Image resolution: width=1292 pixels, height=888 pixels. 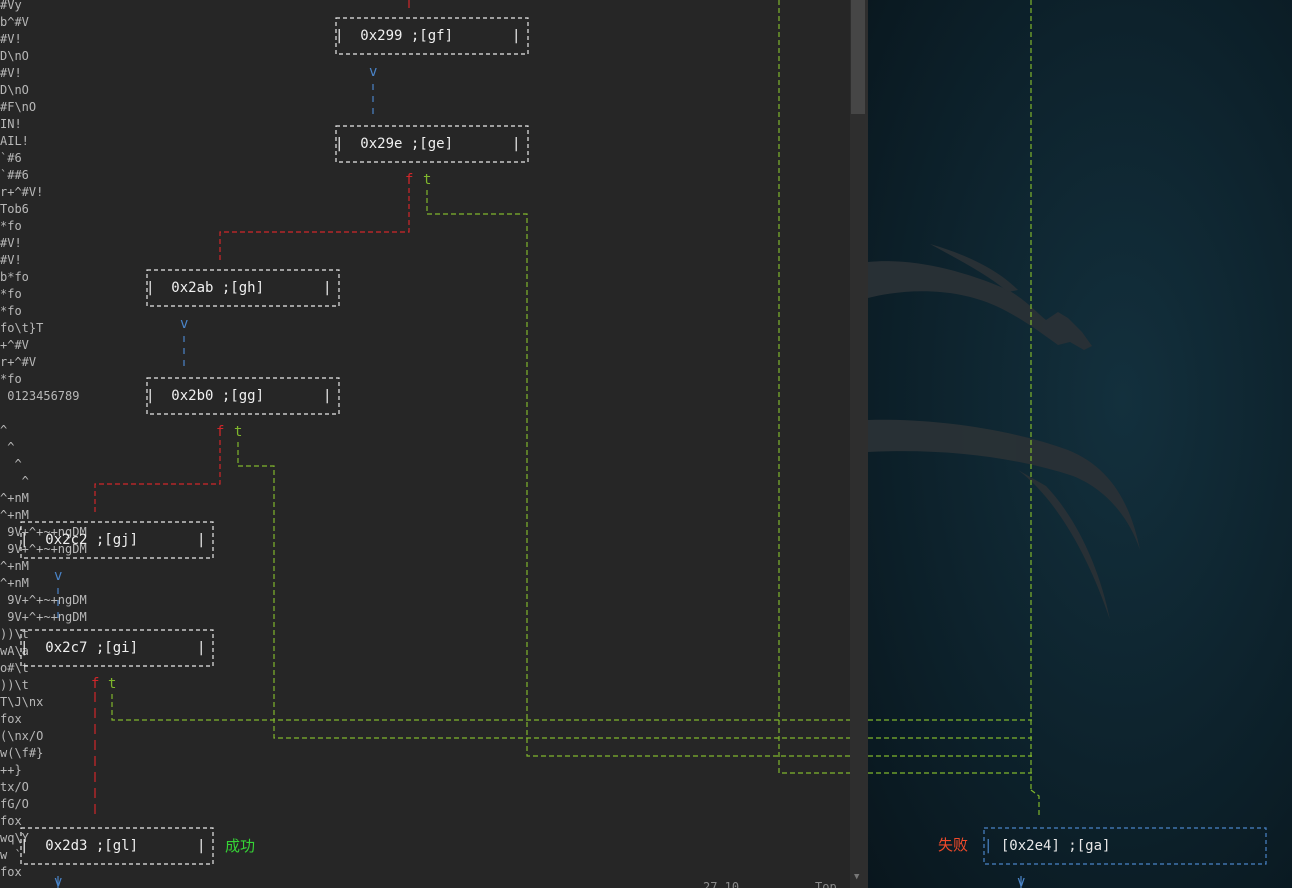 I want to click on node-0x2d3-label: 0x2d3 ;[gl], so click(x=92, y=846).